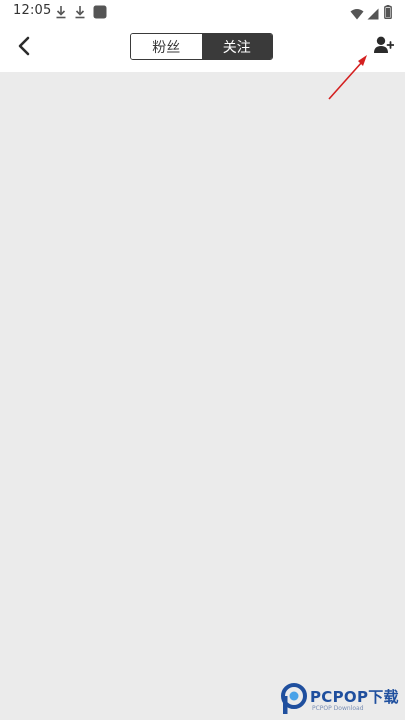 Image resolution: width=405 pixels, height=720 pixels. I want to click on signal-icon, so click(373, 14).